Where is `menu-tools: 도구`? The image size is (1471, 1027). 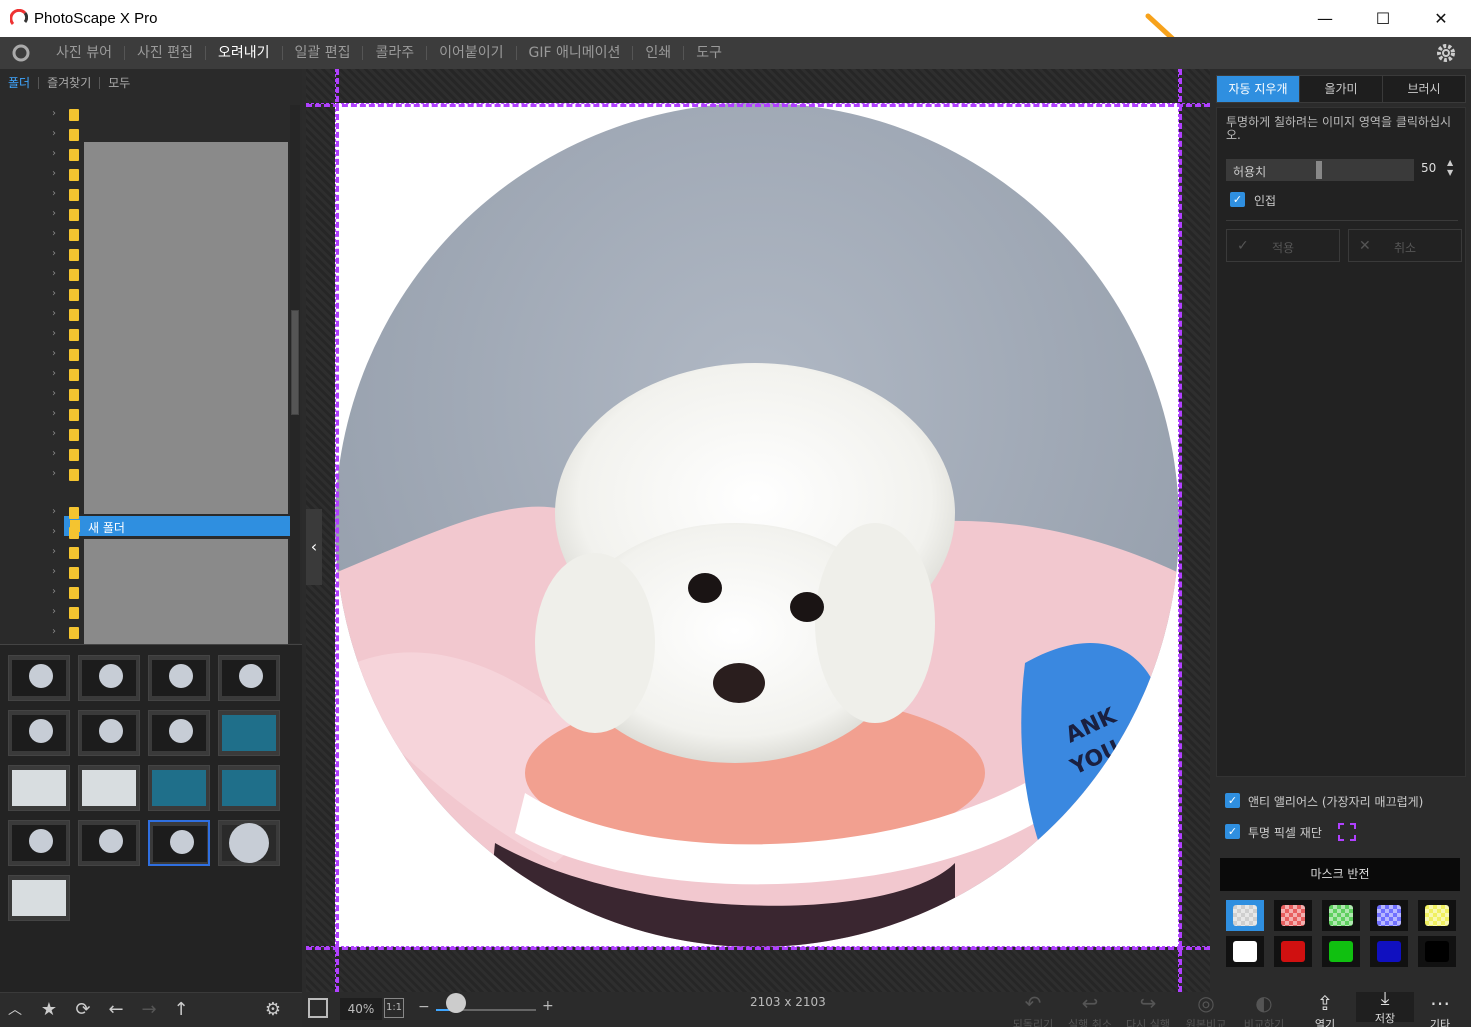
menu-tools: 도구 is located at coordinates (709, 53).